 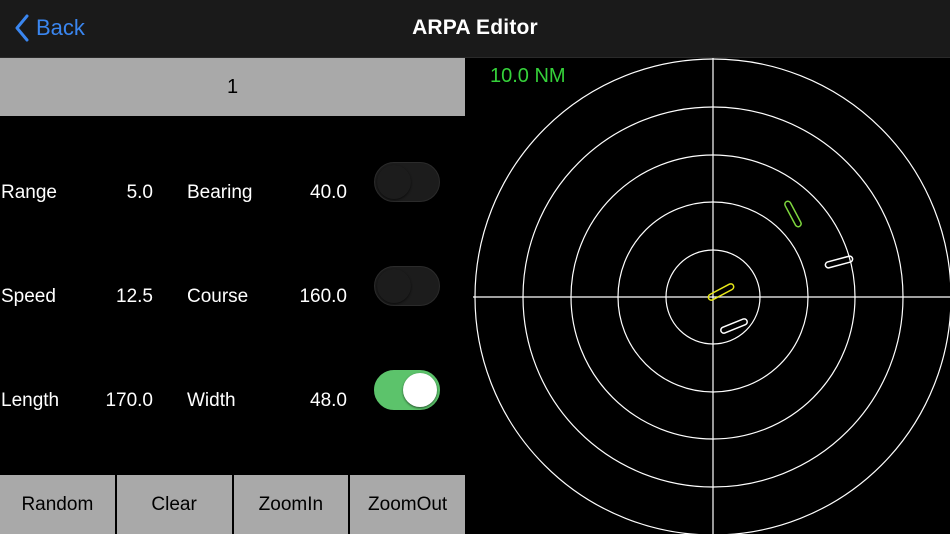 I want to click on course-label: Course, so click(x=218, y=296).